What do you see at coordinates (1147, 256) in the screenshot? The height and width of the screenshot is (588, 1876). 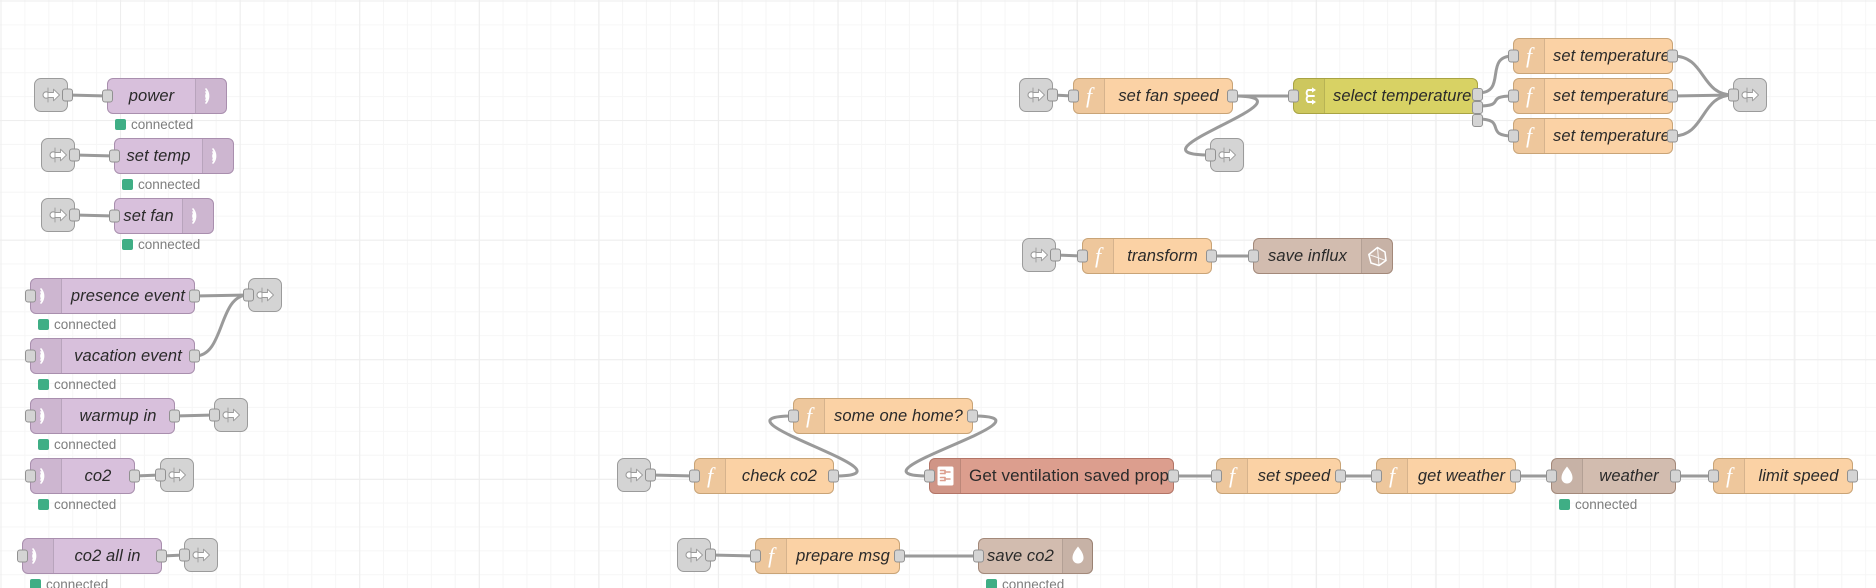 I see `node-transform: f transform` at bounding box center [1147, 256].